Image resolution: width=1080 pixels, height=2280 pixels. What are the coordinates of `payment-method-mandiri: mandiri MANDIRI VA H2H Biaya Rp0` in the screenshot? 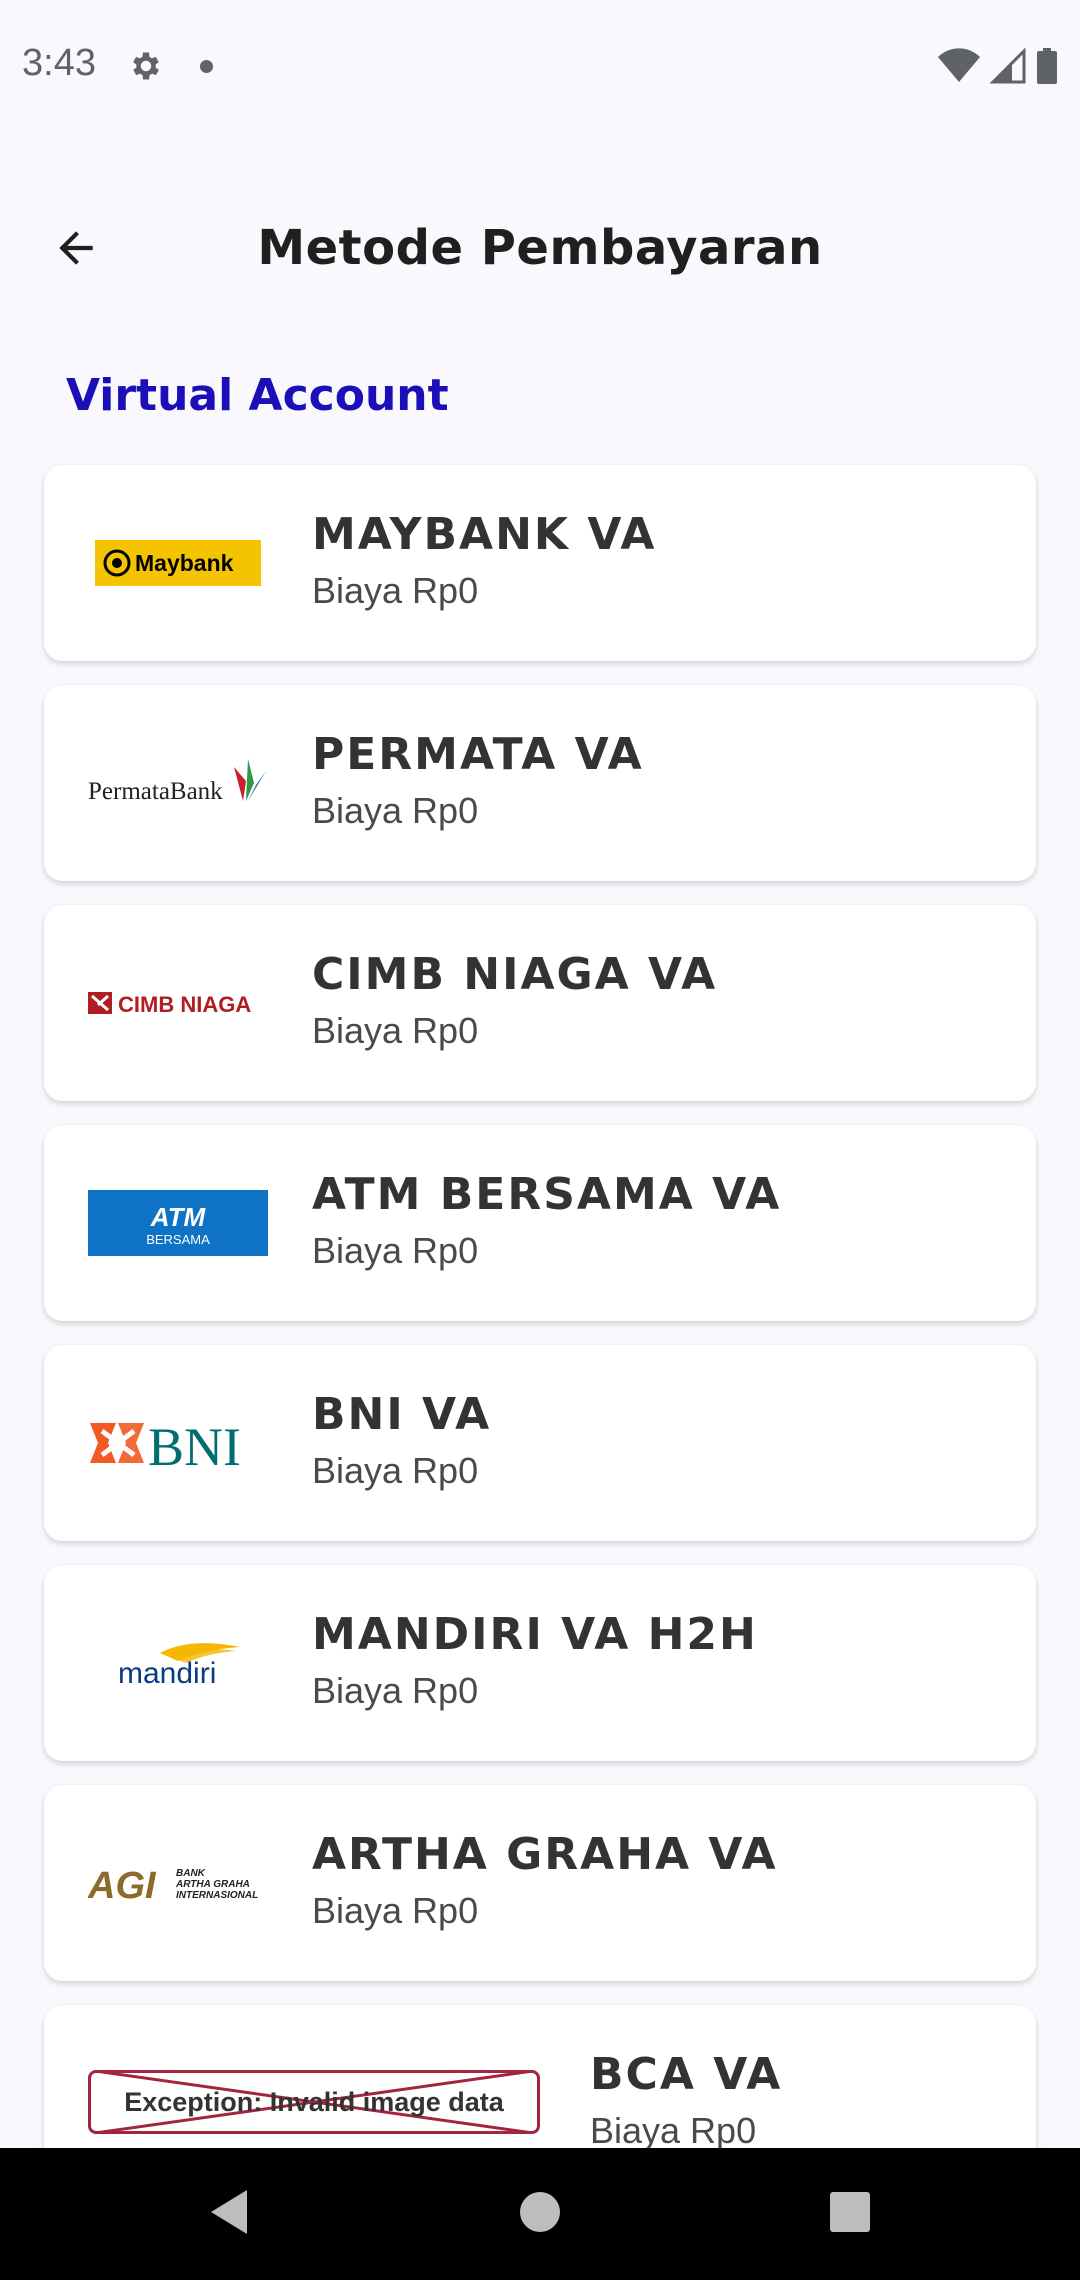 It's located at (540, 1663).